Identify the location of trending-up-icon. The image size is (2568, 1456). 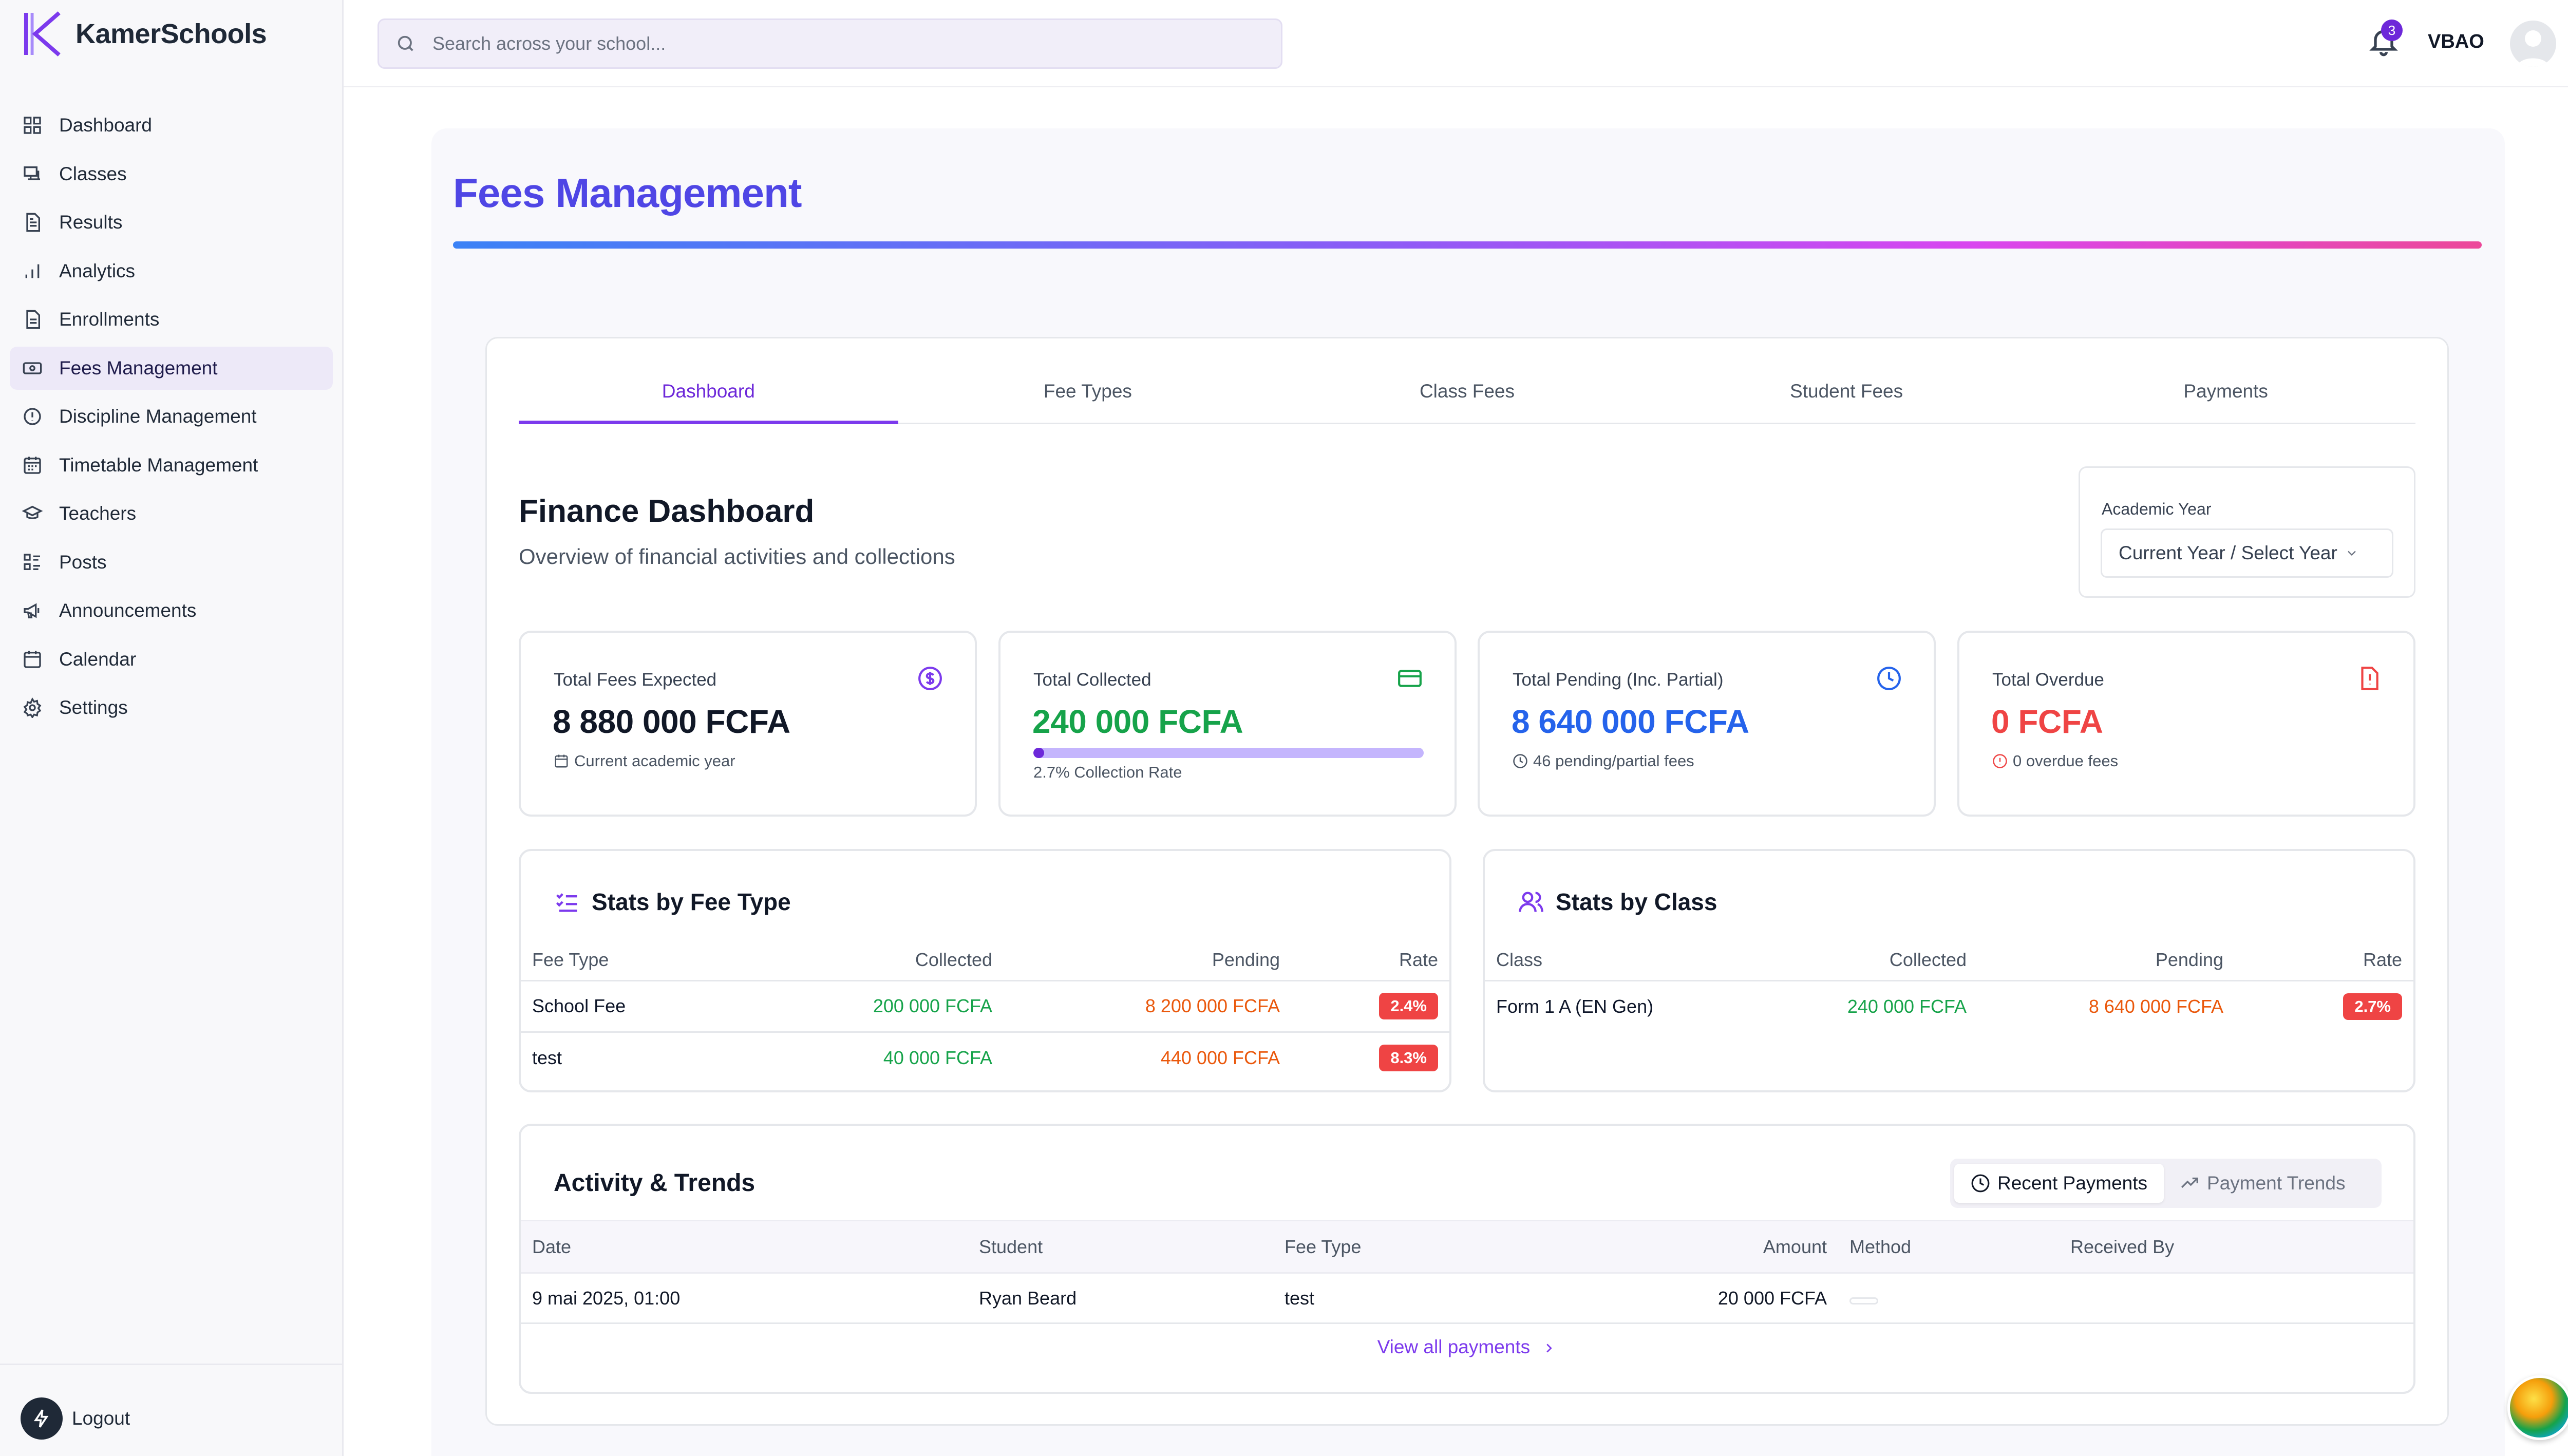
(2189, 1183).